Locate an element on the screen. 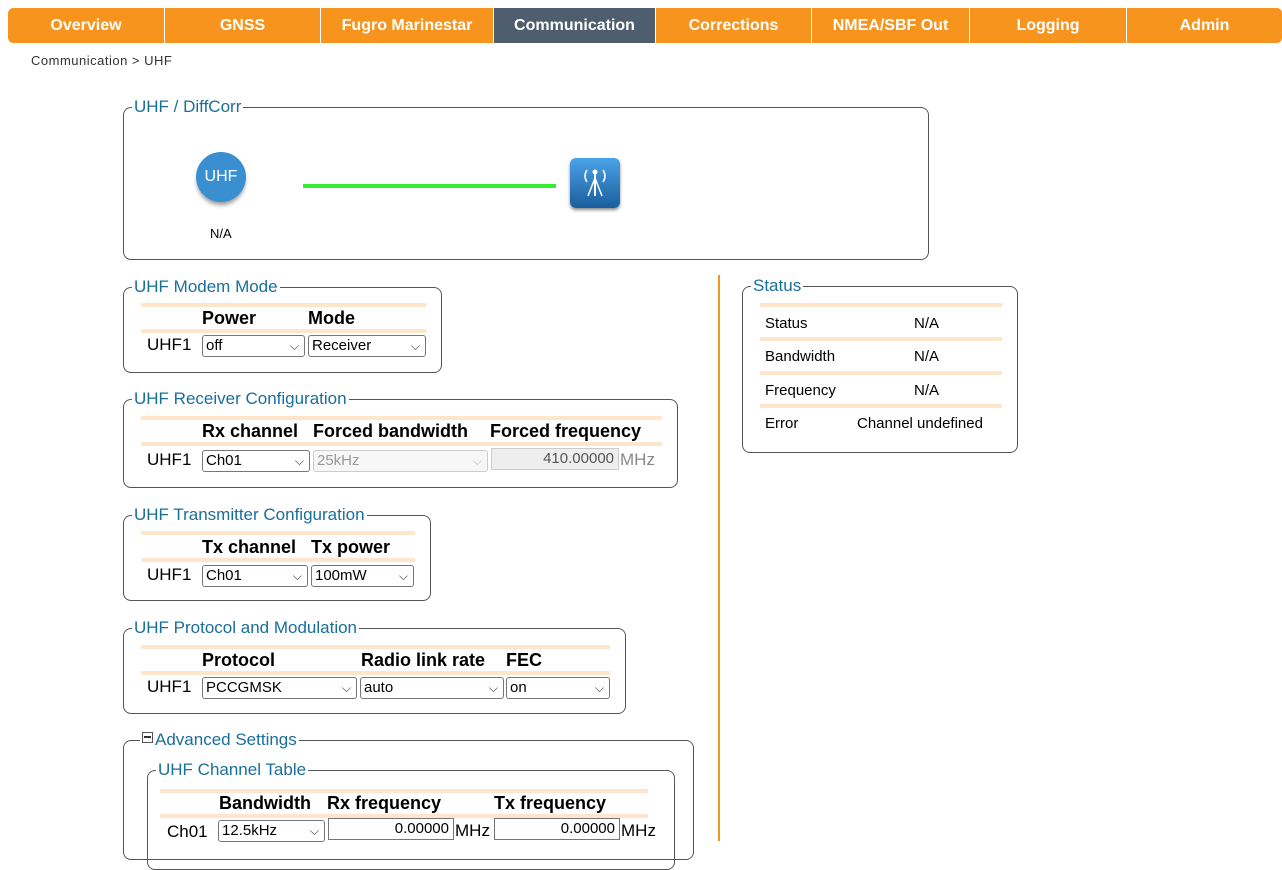 Image resolution: width=1282 pixels, height=870 pixels. status-value-error: Channel undefined is located at coordinates (920, 423).